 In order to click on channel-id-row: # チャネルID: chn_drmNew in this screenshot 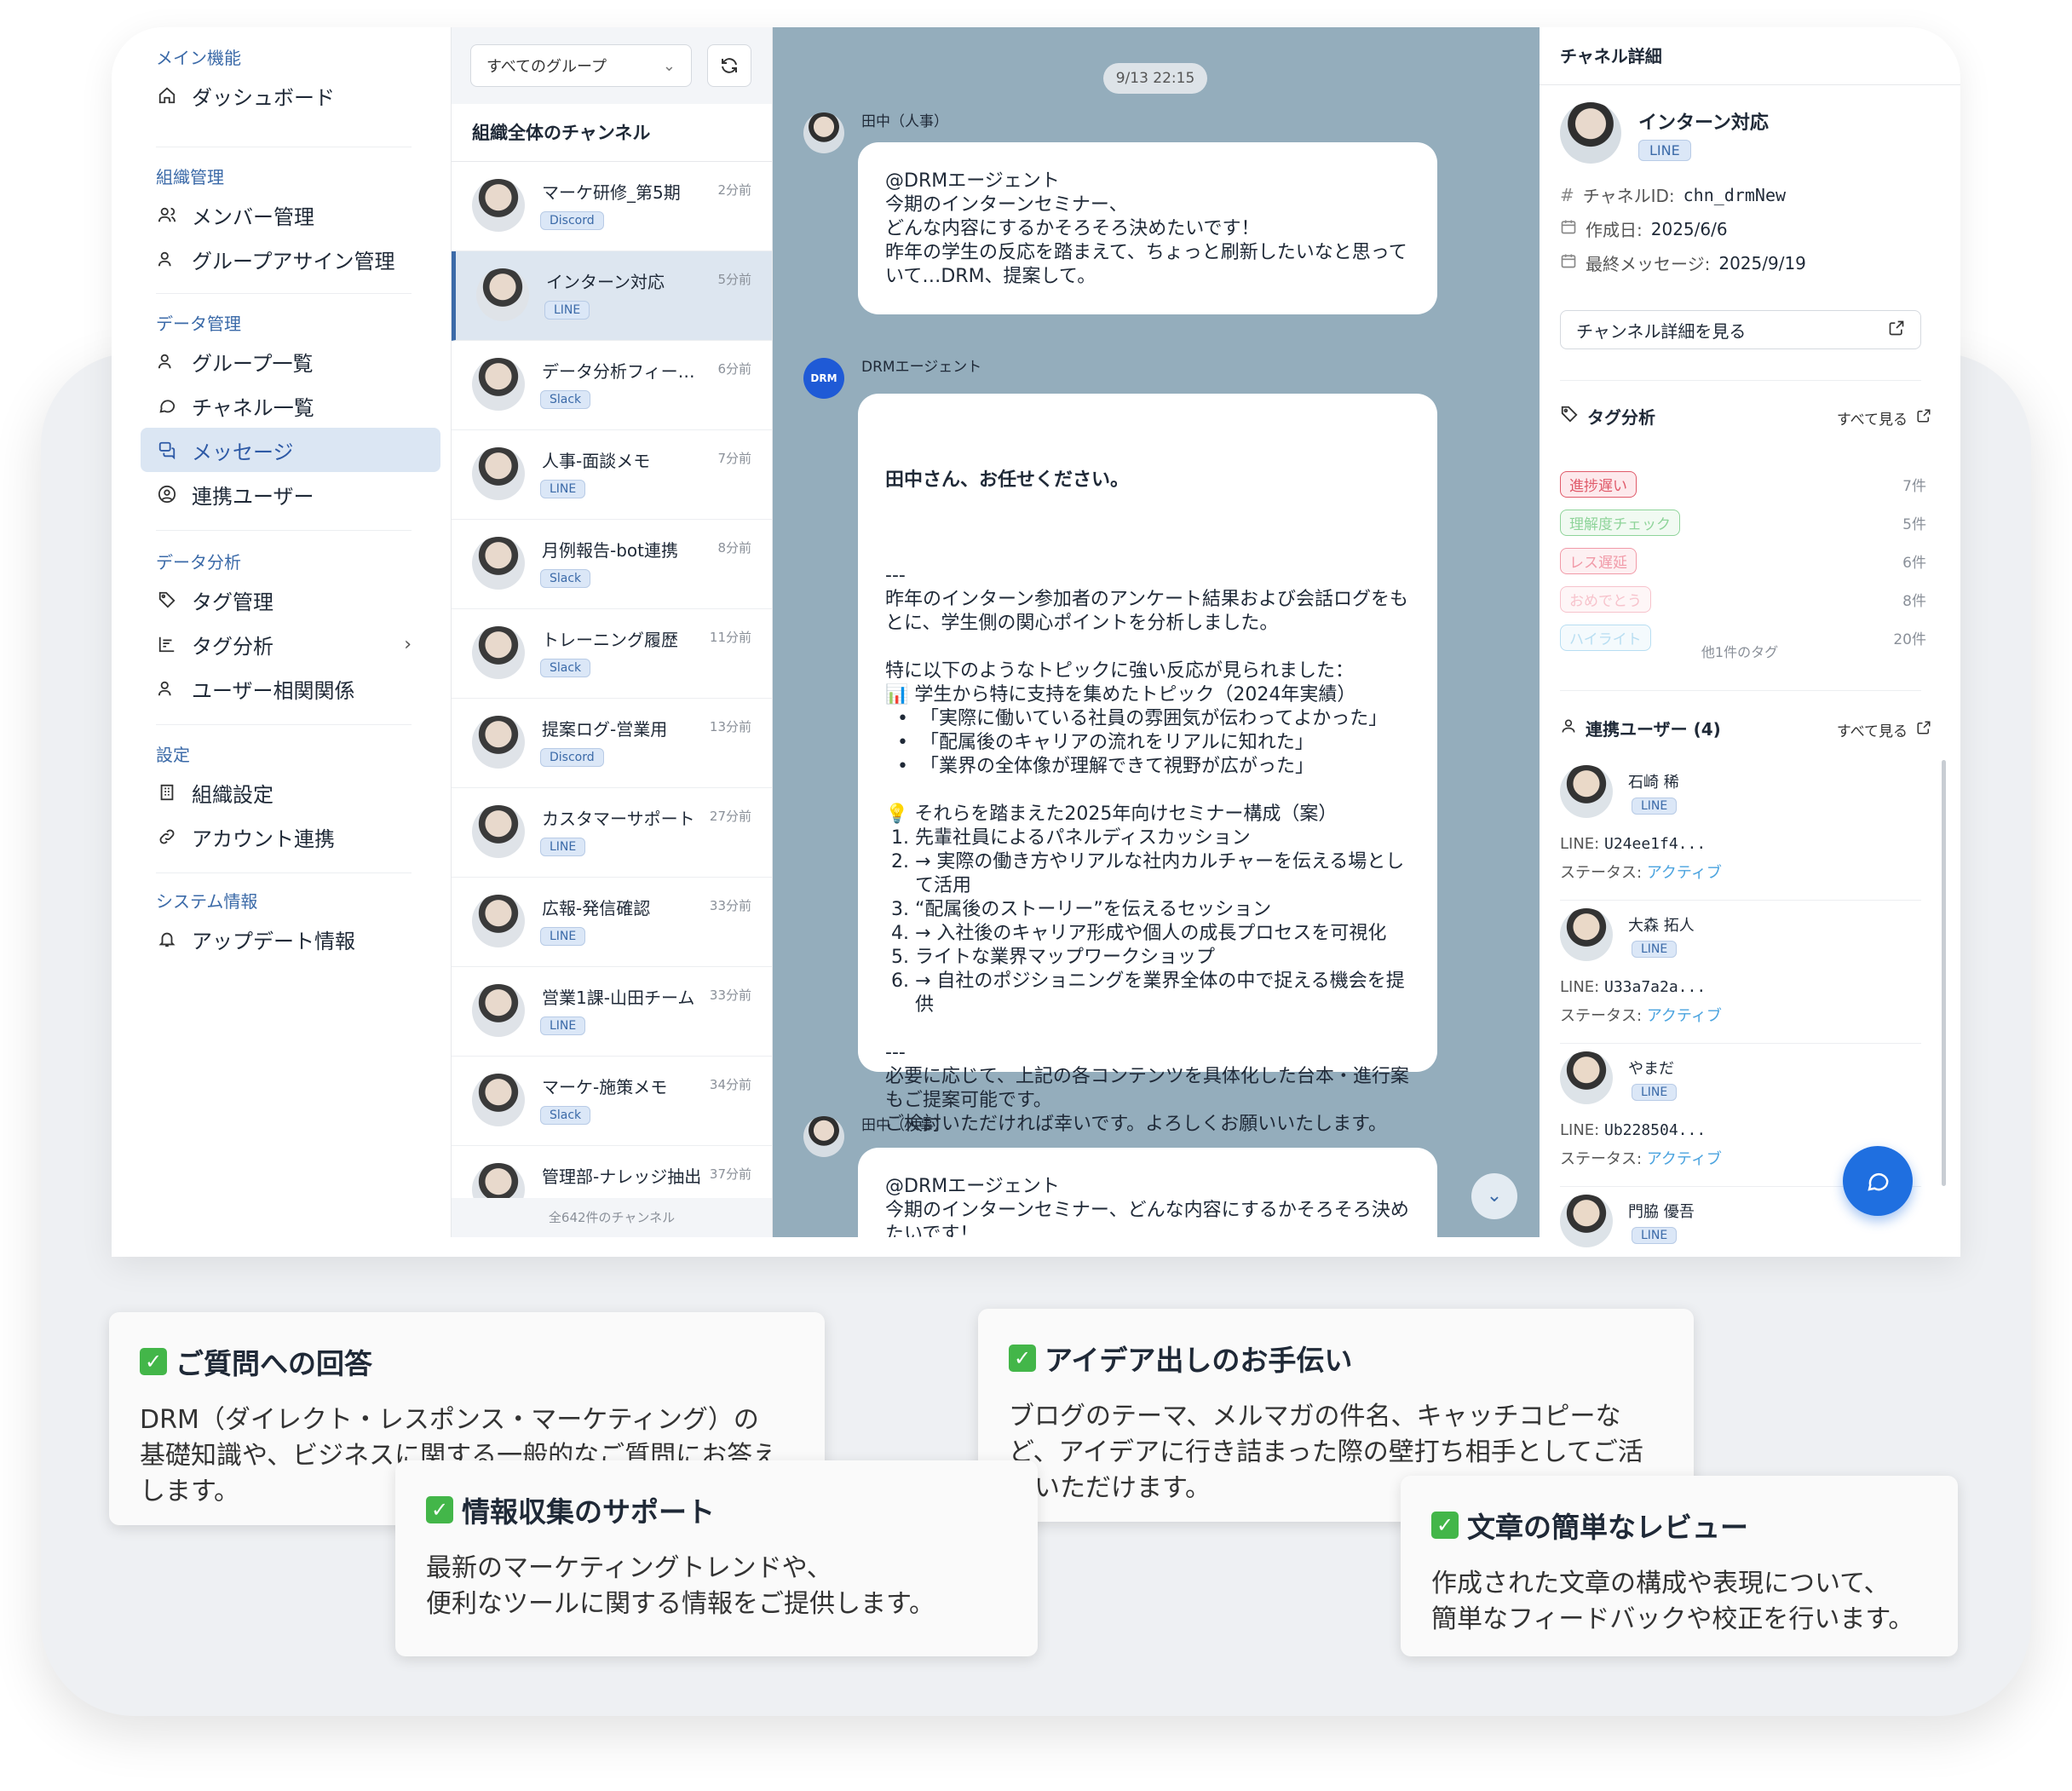, I will do `click(1673, 194)`.